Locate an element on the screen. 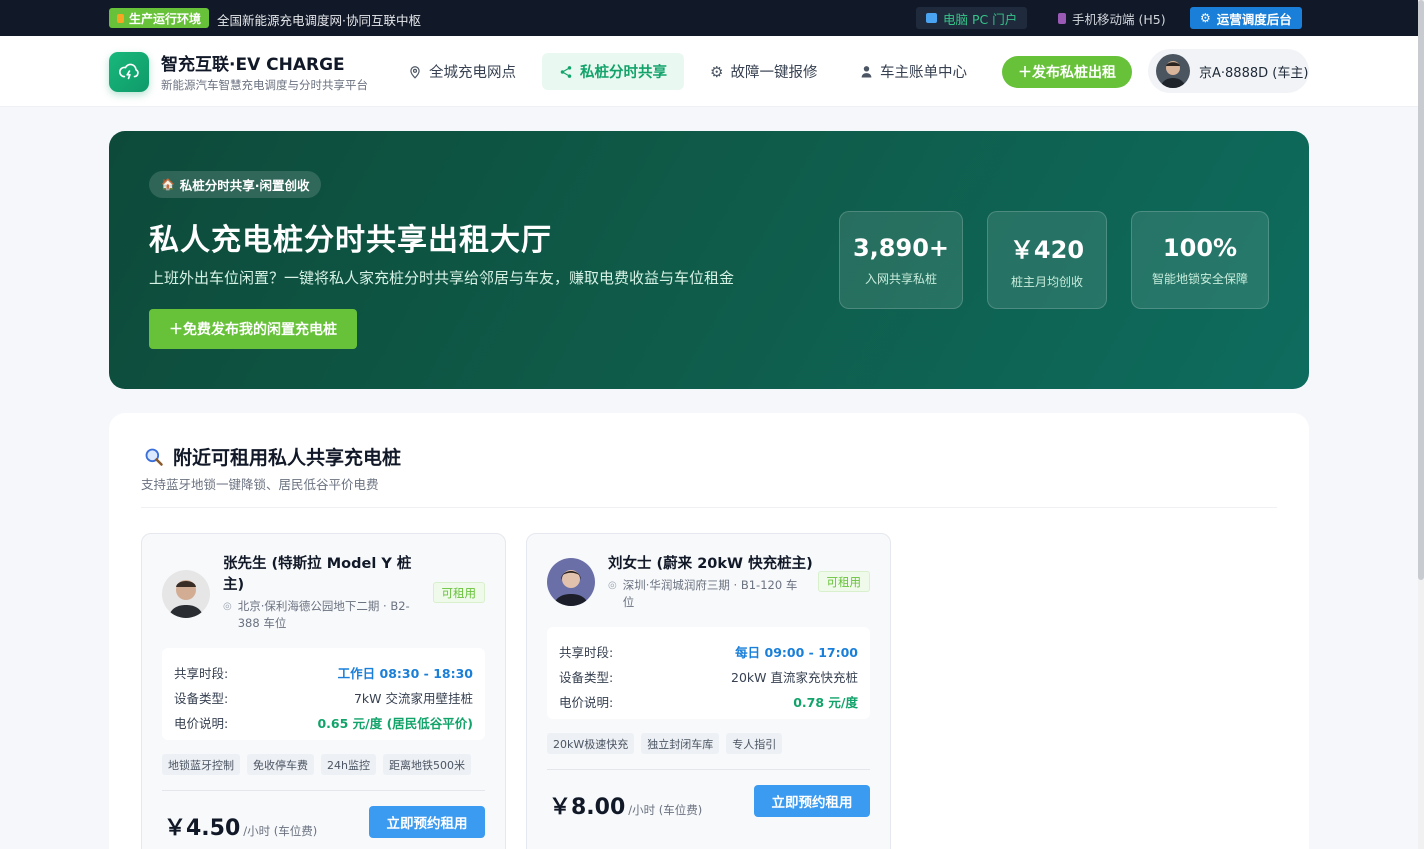 The width and height of the screenshot is (1424, 849). nav-private-share: 私桩分时共享 is located at coordinates (613, 71).